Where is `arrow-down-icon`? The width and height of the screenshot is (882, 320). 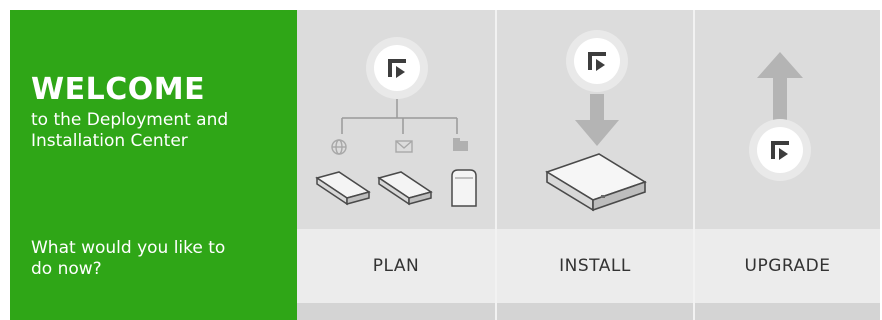
arrow-down-icon is located at coordinates (597, 120).